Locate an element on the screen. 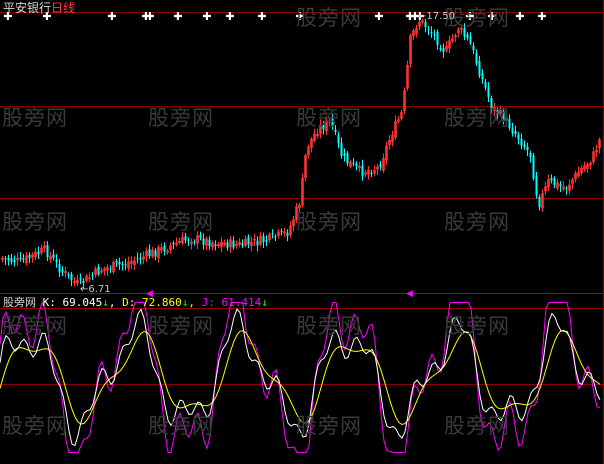 This screenshot has width=604, height=464. indicator-name: 股旁网 is located at coordinates (19, 302).